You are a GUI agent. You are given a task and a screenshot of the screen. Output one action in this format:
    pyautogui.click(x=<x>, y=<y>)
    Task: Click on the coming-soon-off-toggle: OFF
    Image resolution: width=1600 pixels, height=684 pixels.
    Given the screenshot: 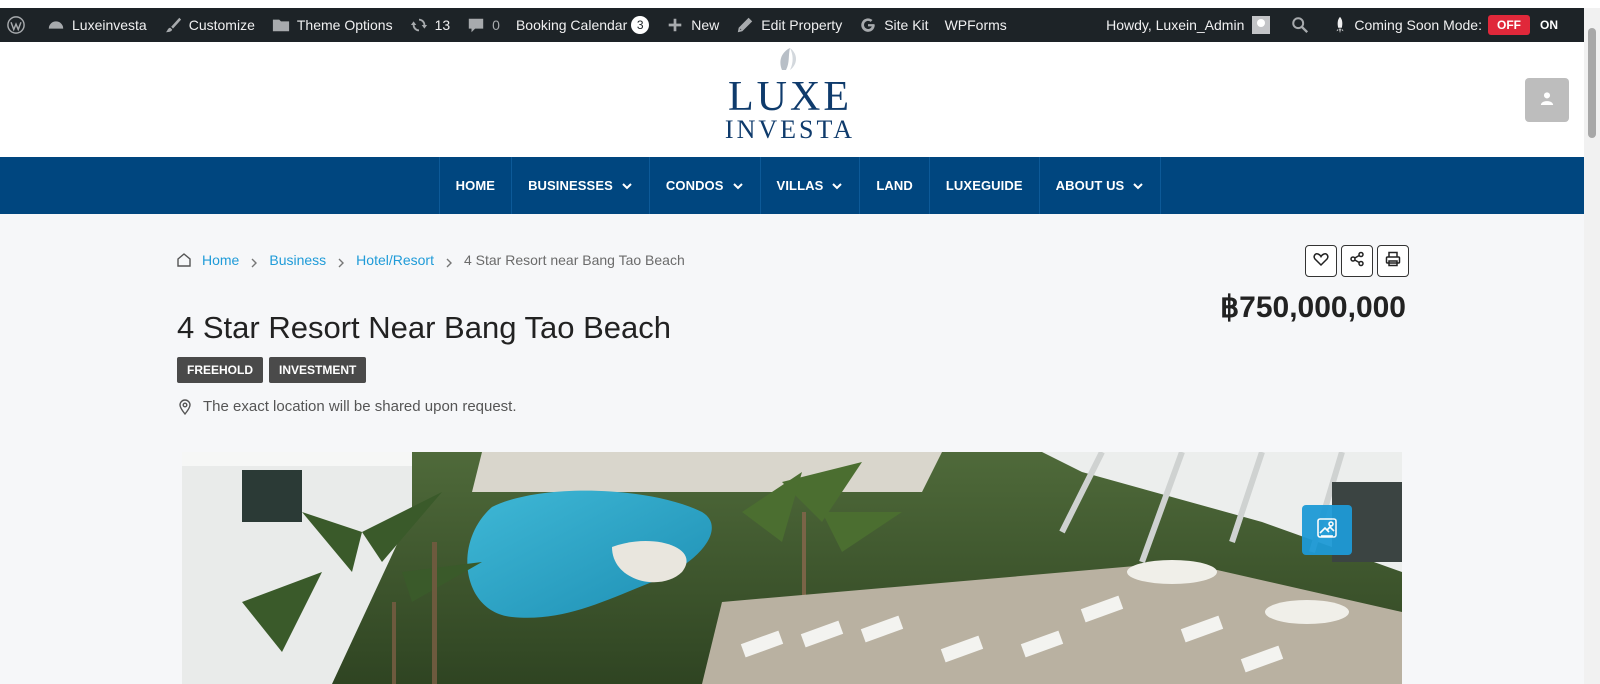 What is the action you would take?
    pyautogui.click(x=1509, y=25)
    